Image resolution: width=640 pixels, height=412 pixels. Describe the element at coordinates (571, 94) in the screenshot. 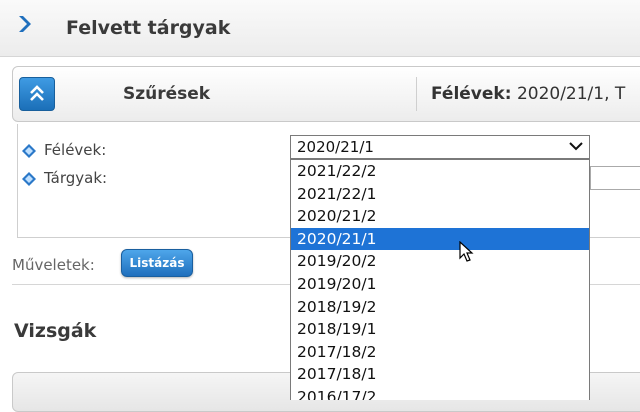

I see `summary-value: 2020/21/1, T` at that location.